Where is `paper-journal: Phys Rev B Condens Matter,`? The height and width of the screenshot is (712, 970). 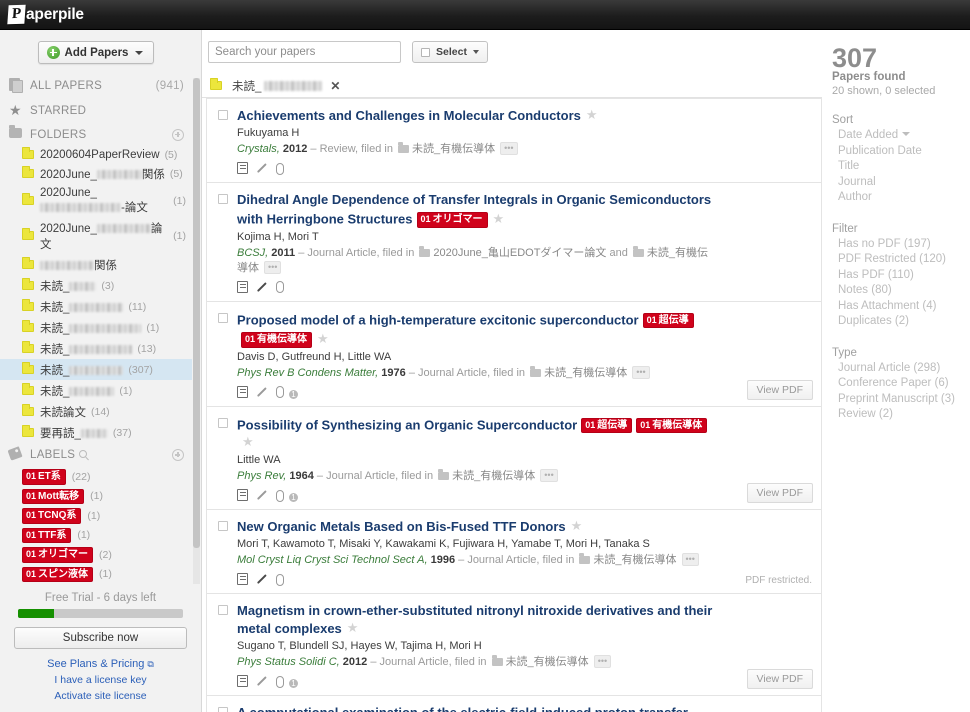
paper-journal: Phys Rev B Condens Matter, is located at coordinates (307, 373).